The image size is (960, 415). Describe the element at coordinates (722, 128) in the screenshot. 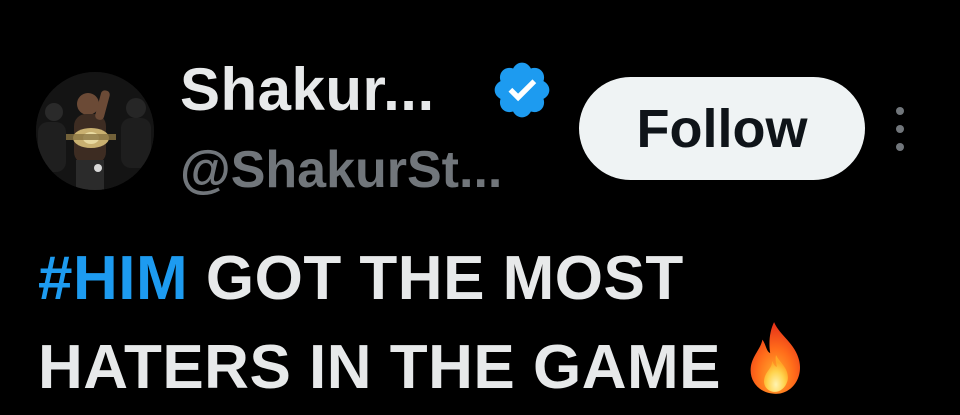

I see `follow-button: Follow` at that location.